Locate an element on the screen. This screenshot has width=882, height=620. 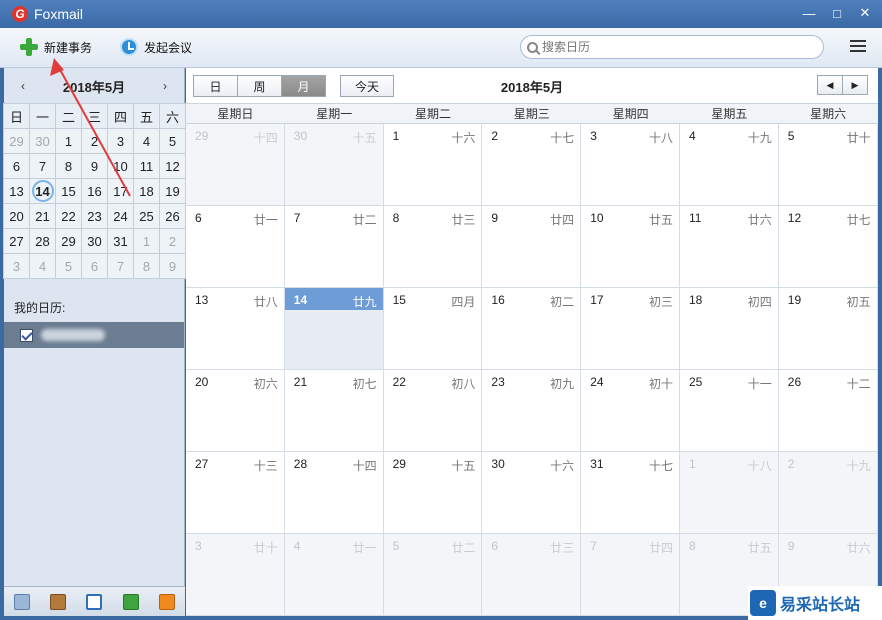
day-cell: 18 初四 is located at coordinates (729, 329).